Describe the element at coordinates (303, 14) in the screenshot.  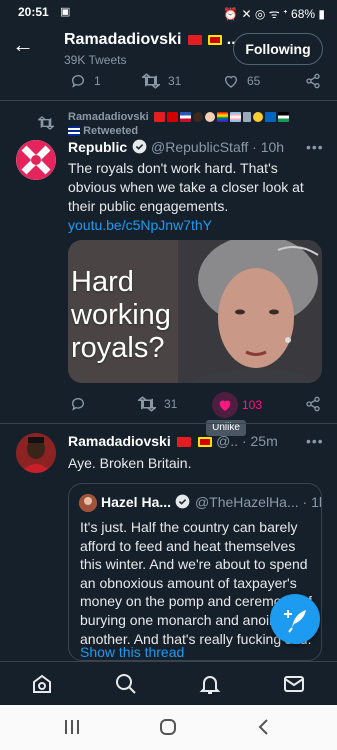
I see `battery-level: 68%` at that location.